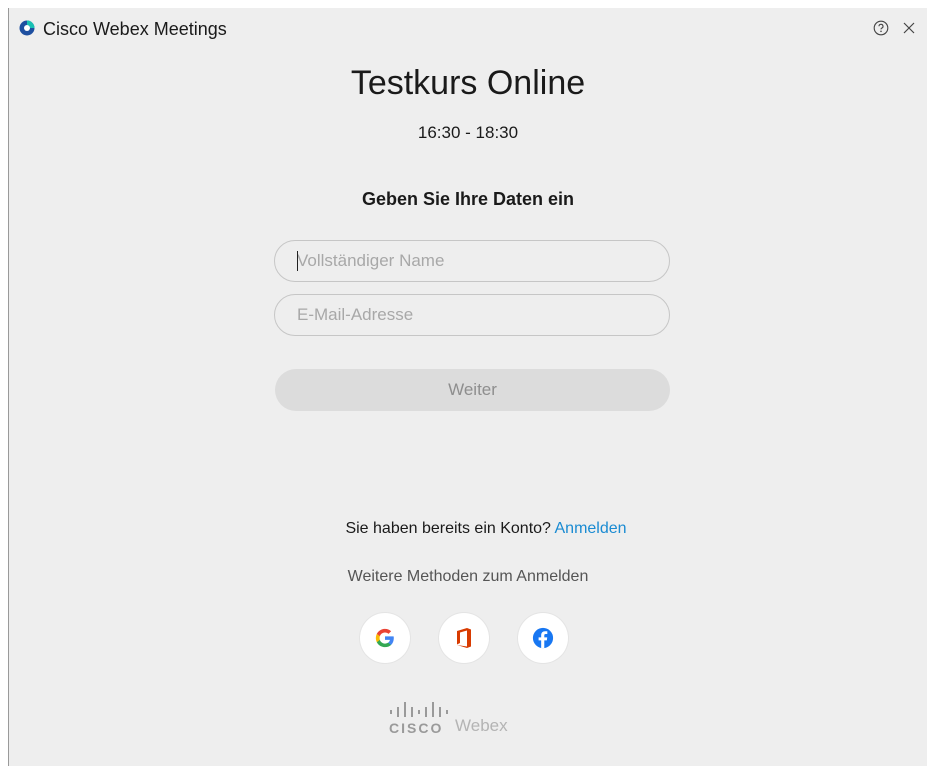 The image size is (927, 766). I want to click on facebook-signin-button, so click(543, 638).